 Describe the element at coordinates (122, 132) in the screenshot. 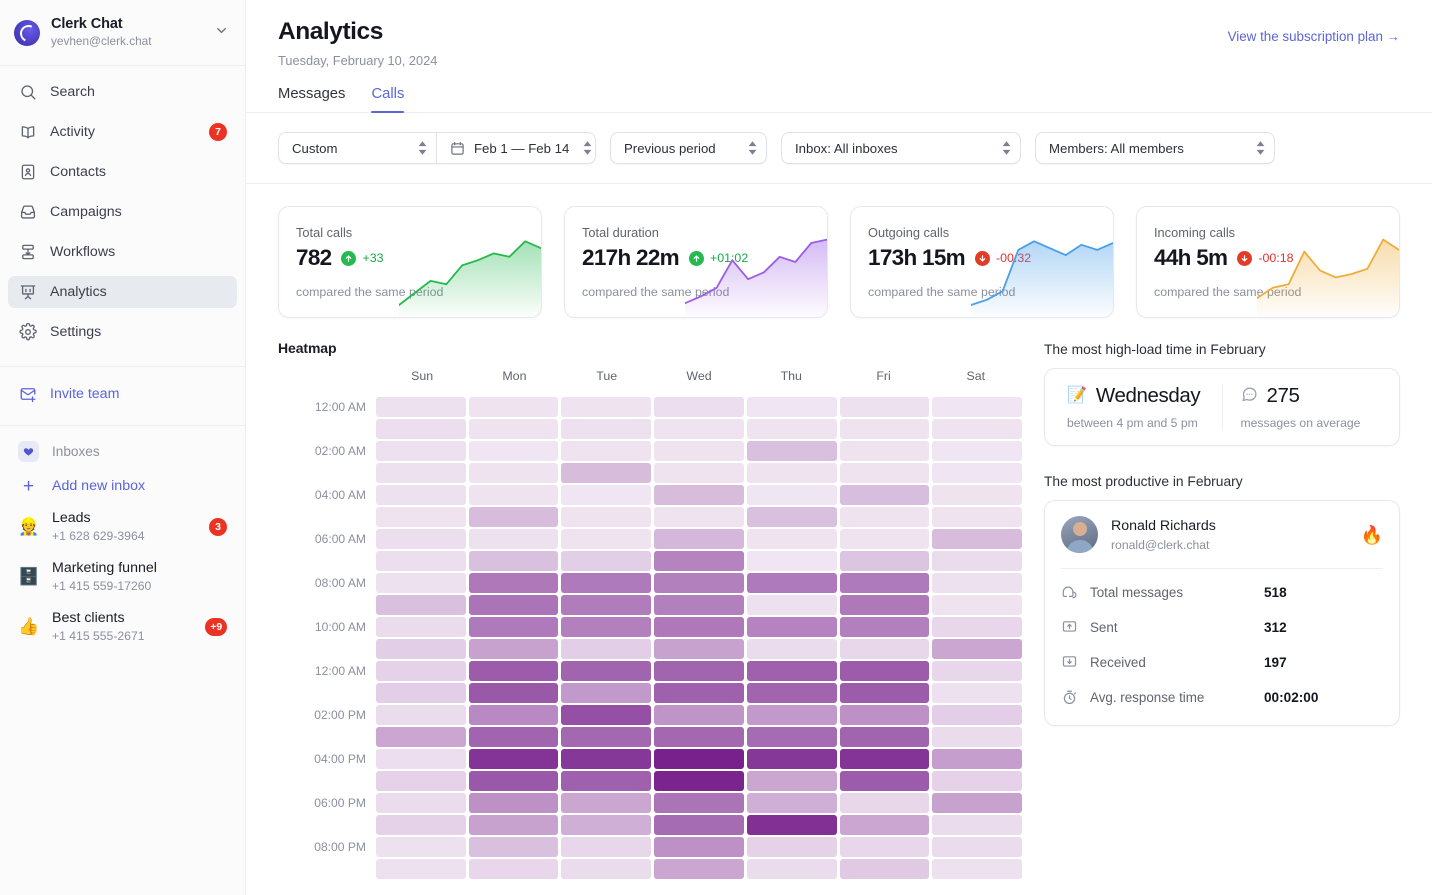

I see `sidebar-item-activity: Activity 7` at that location.